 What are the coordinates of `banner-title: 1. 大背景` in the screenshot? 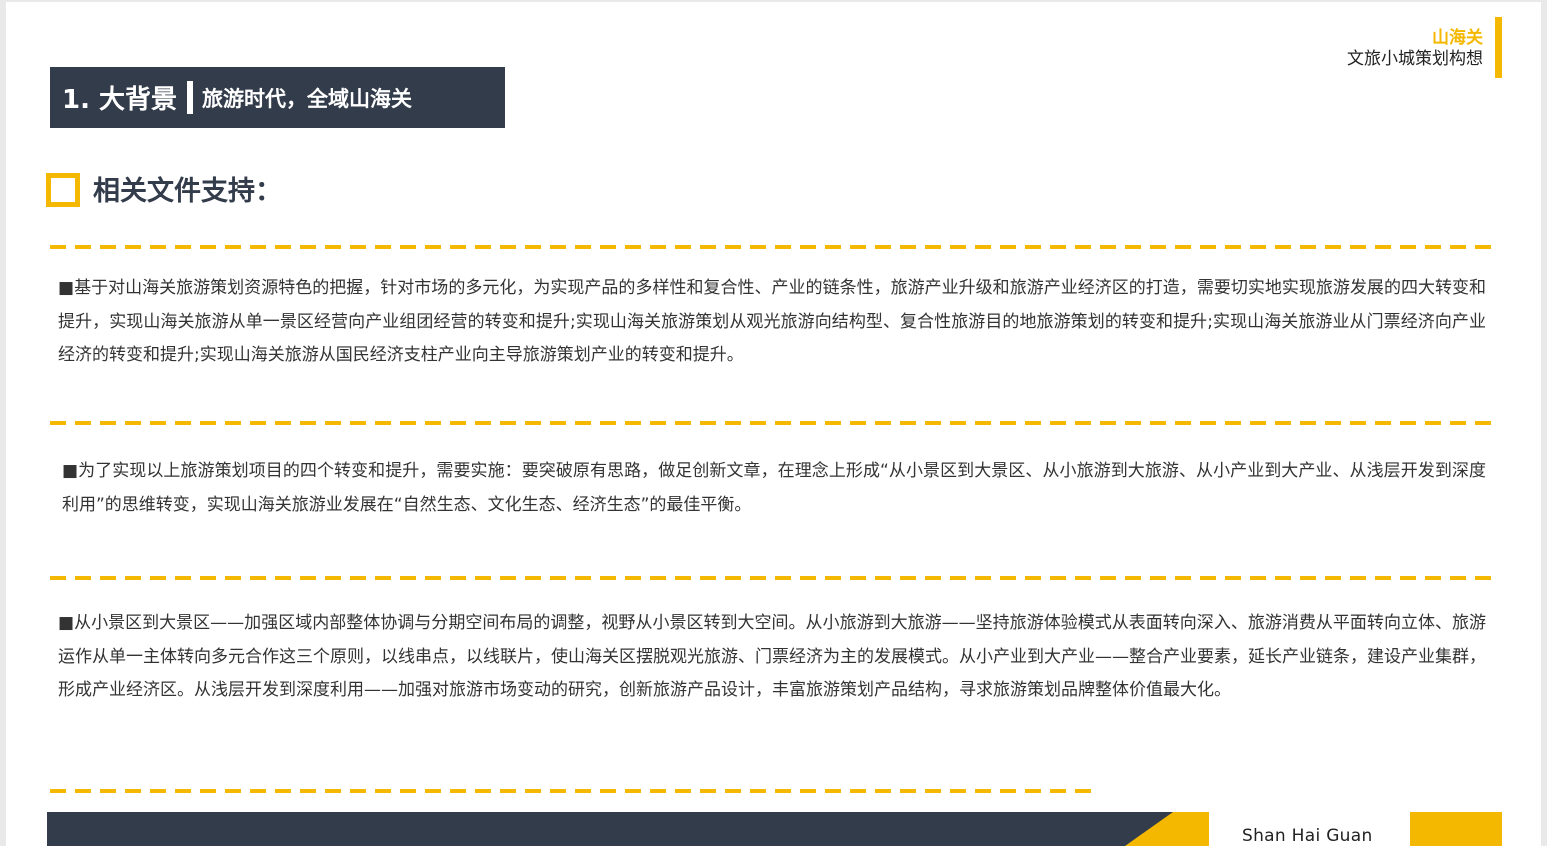 It's located at (120, 100).